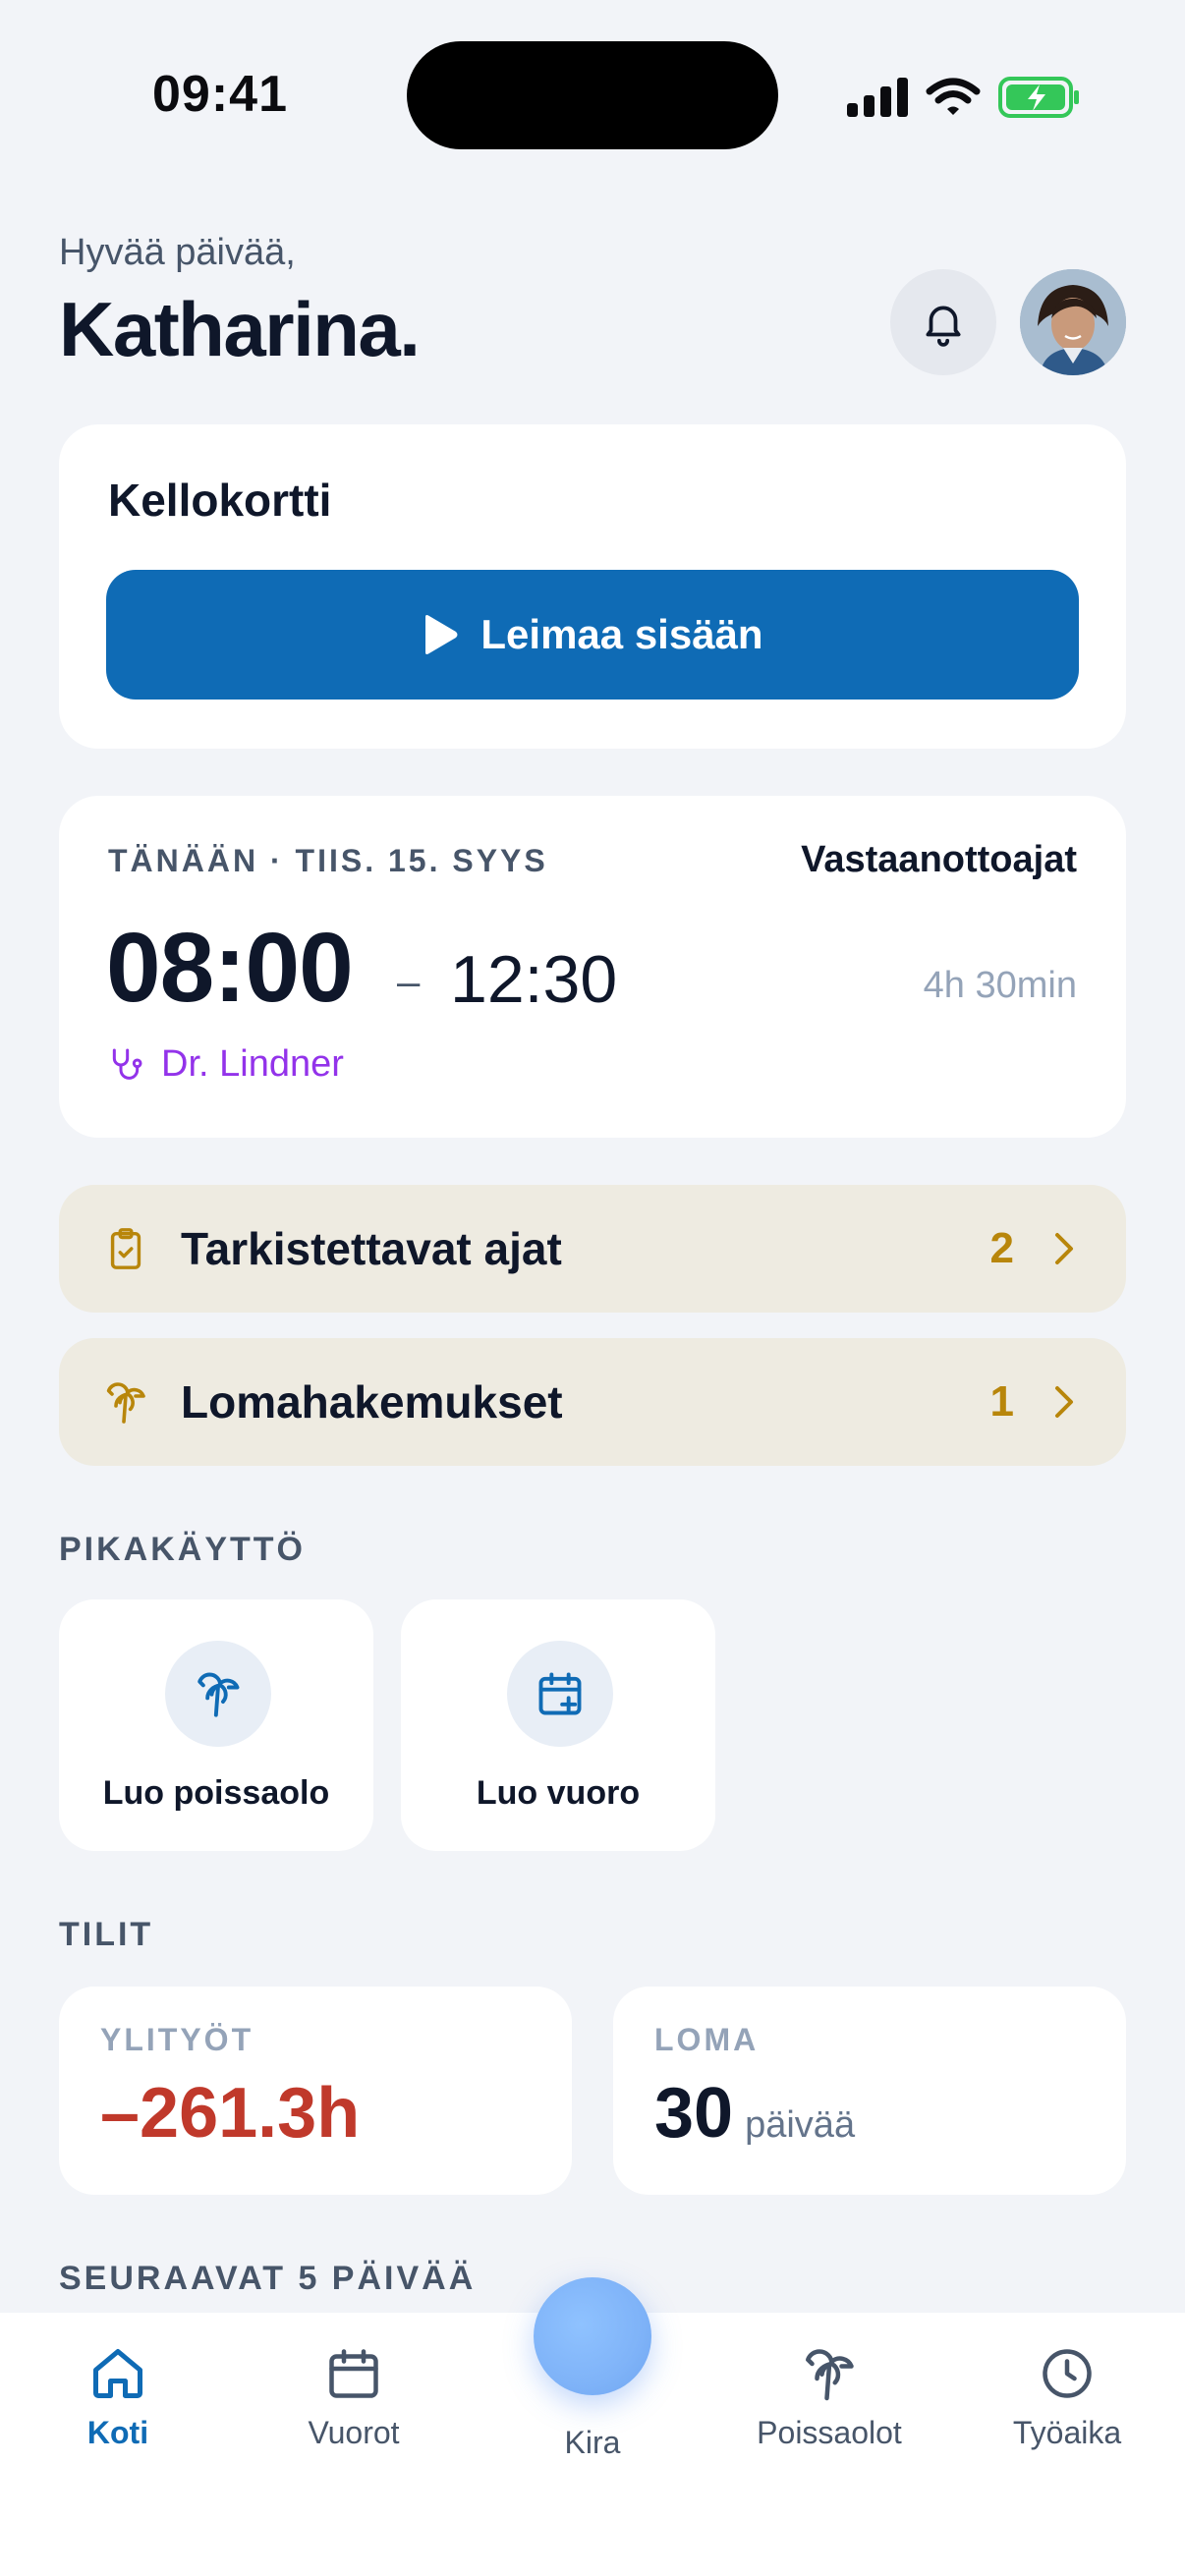 Image resolution: width=1185 pixels, height=2576 pixels. What do you see at coordinates (1068, 2373) in the screenshot?
I see `clock-icon` at bounding box center [1068, 2373].